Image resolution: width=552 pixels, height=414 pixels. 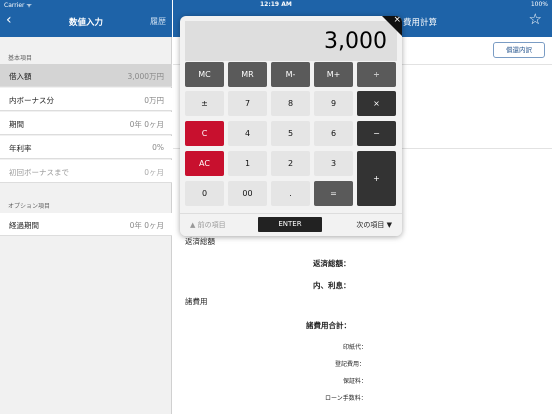 I want to click on display-value: 3,000, so click(x=355, y=41).